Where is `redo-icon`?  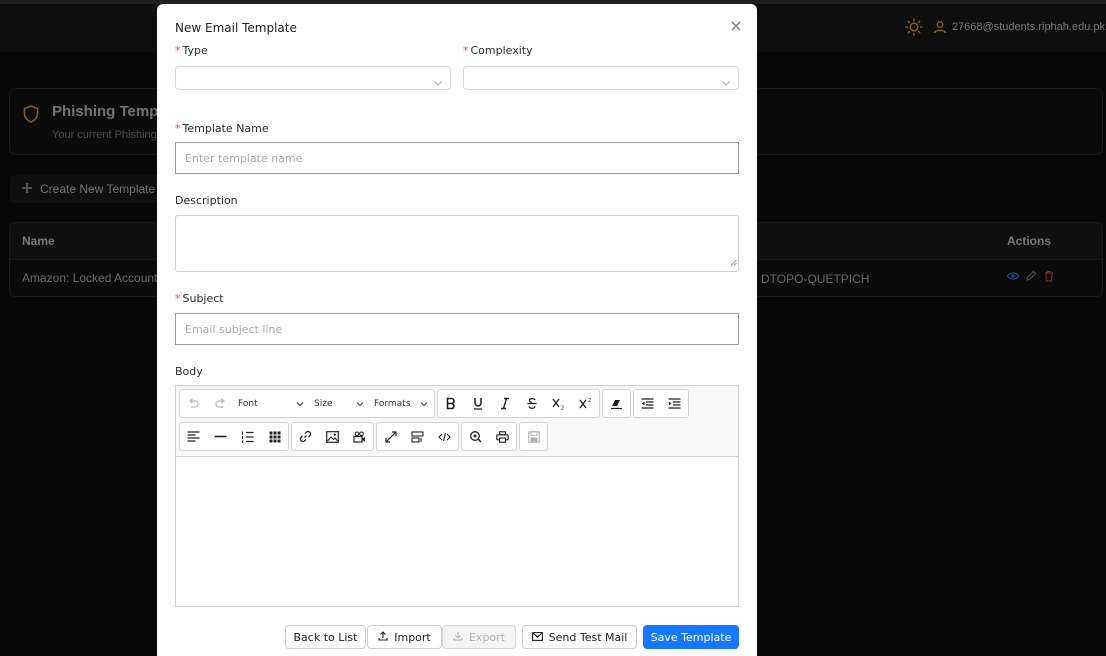 redo-icon is located at coordinates (220, 403).